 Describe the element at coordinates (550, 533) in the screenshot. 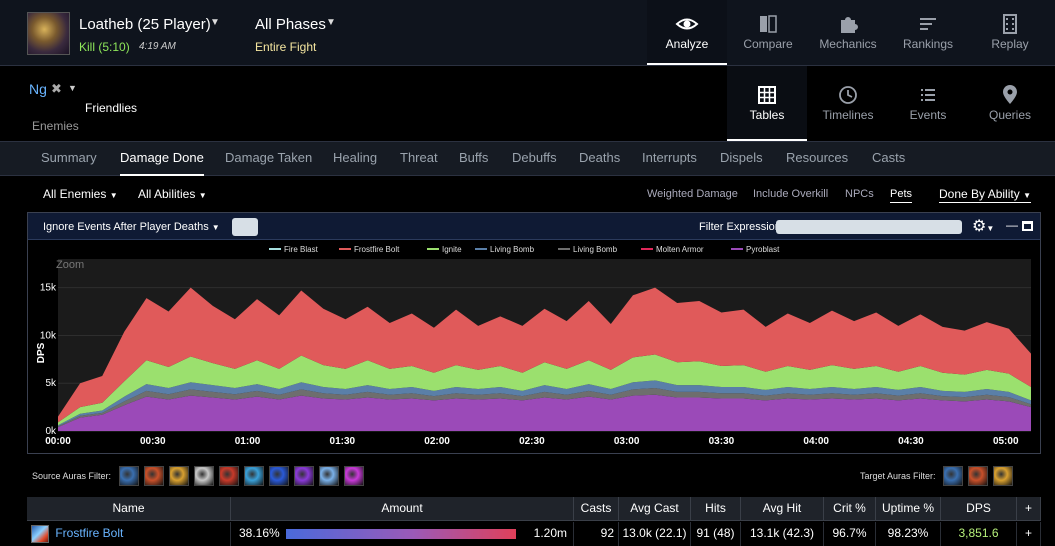

I see `row-amount: 1.20m` at that location.